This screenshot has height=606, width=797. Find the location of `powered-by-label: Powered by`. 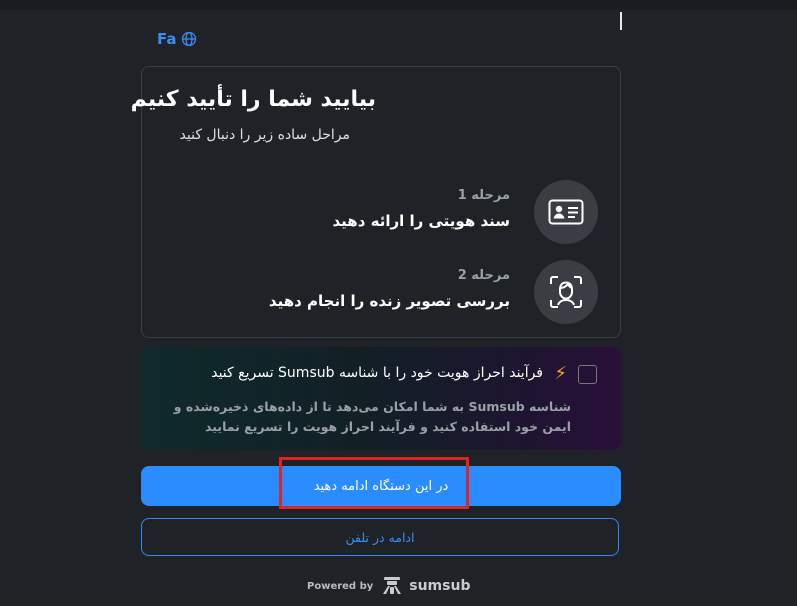

powered-by-label: Powered by is located at coordinates (340, 586).